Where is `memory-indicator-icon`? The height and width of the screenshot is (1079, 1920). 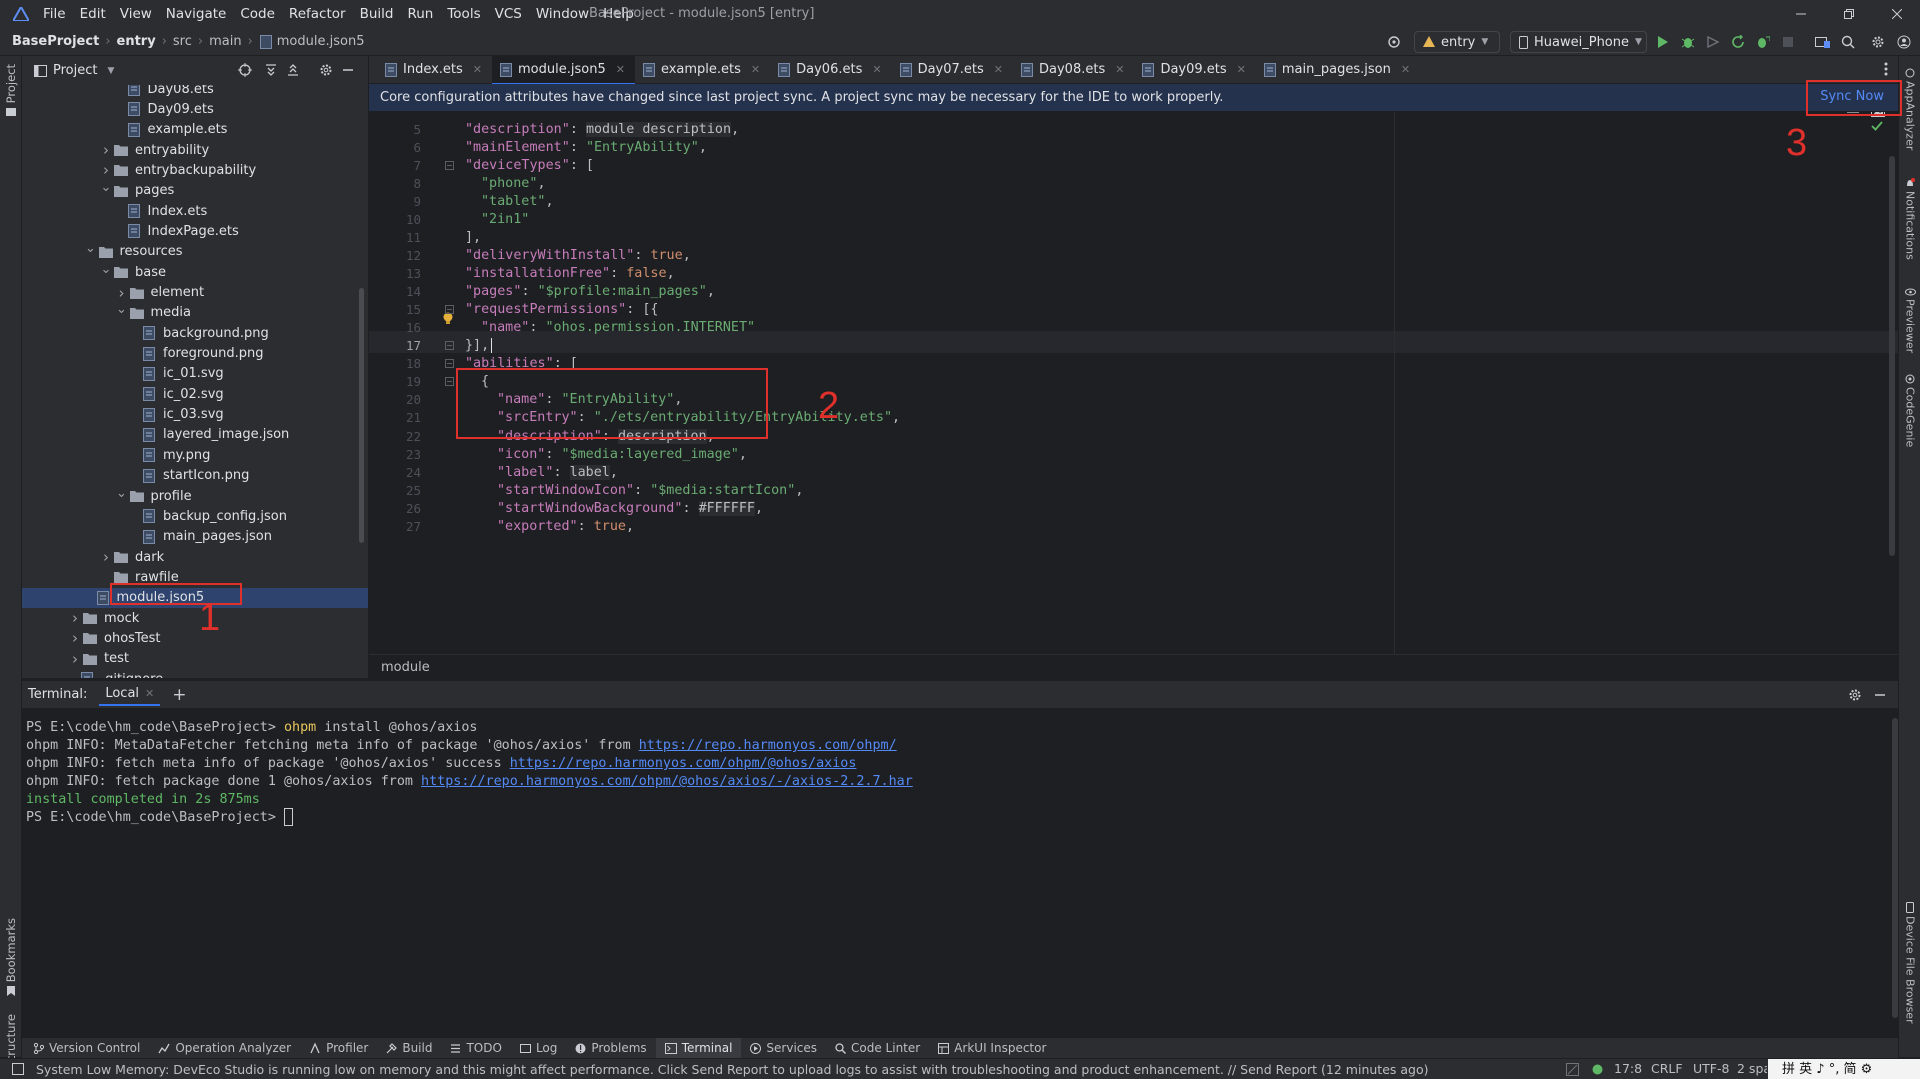
memory-indicator-icon is located at coordinates (1572, 1069).